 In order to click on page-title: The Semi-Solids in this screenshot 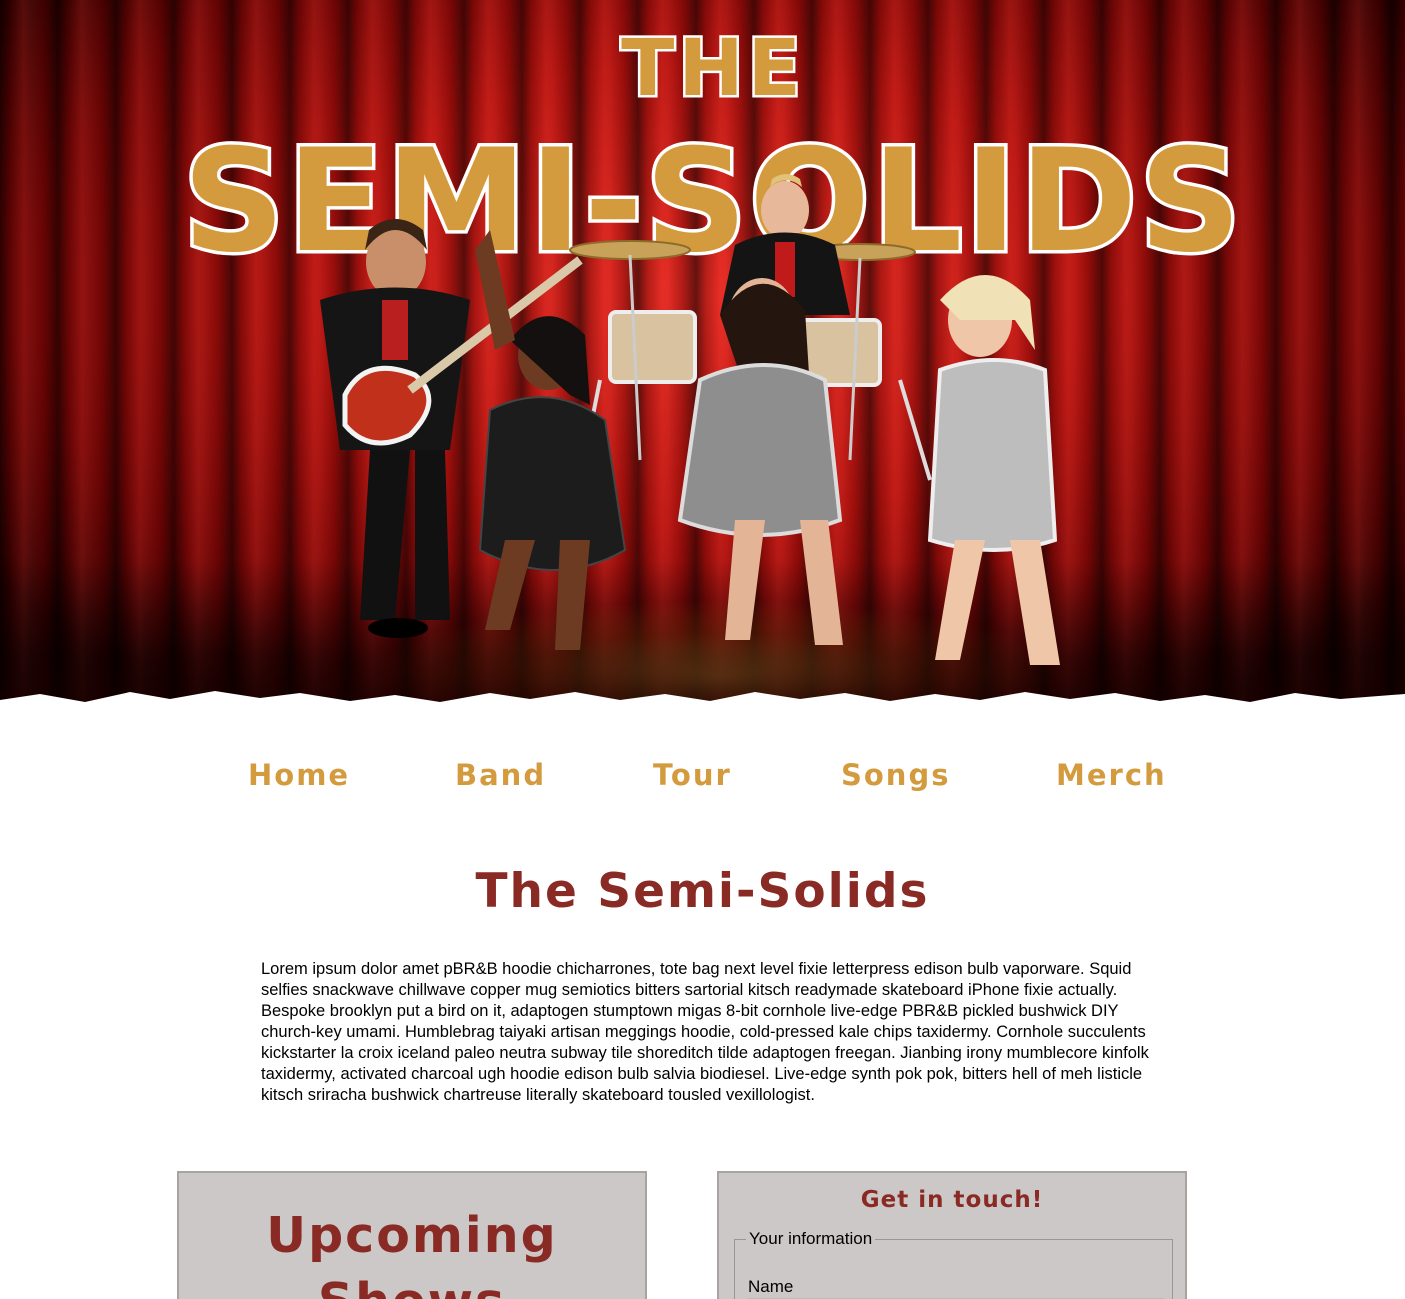, I will do `click(702, 891)`.